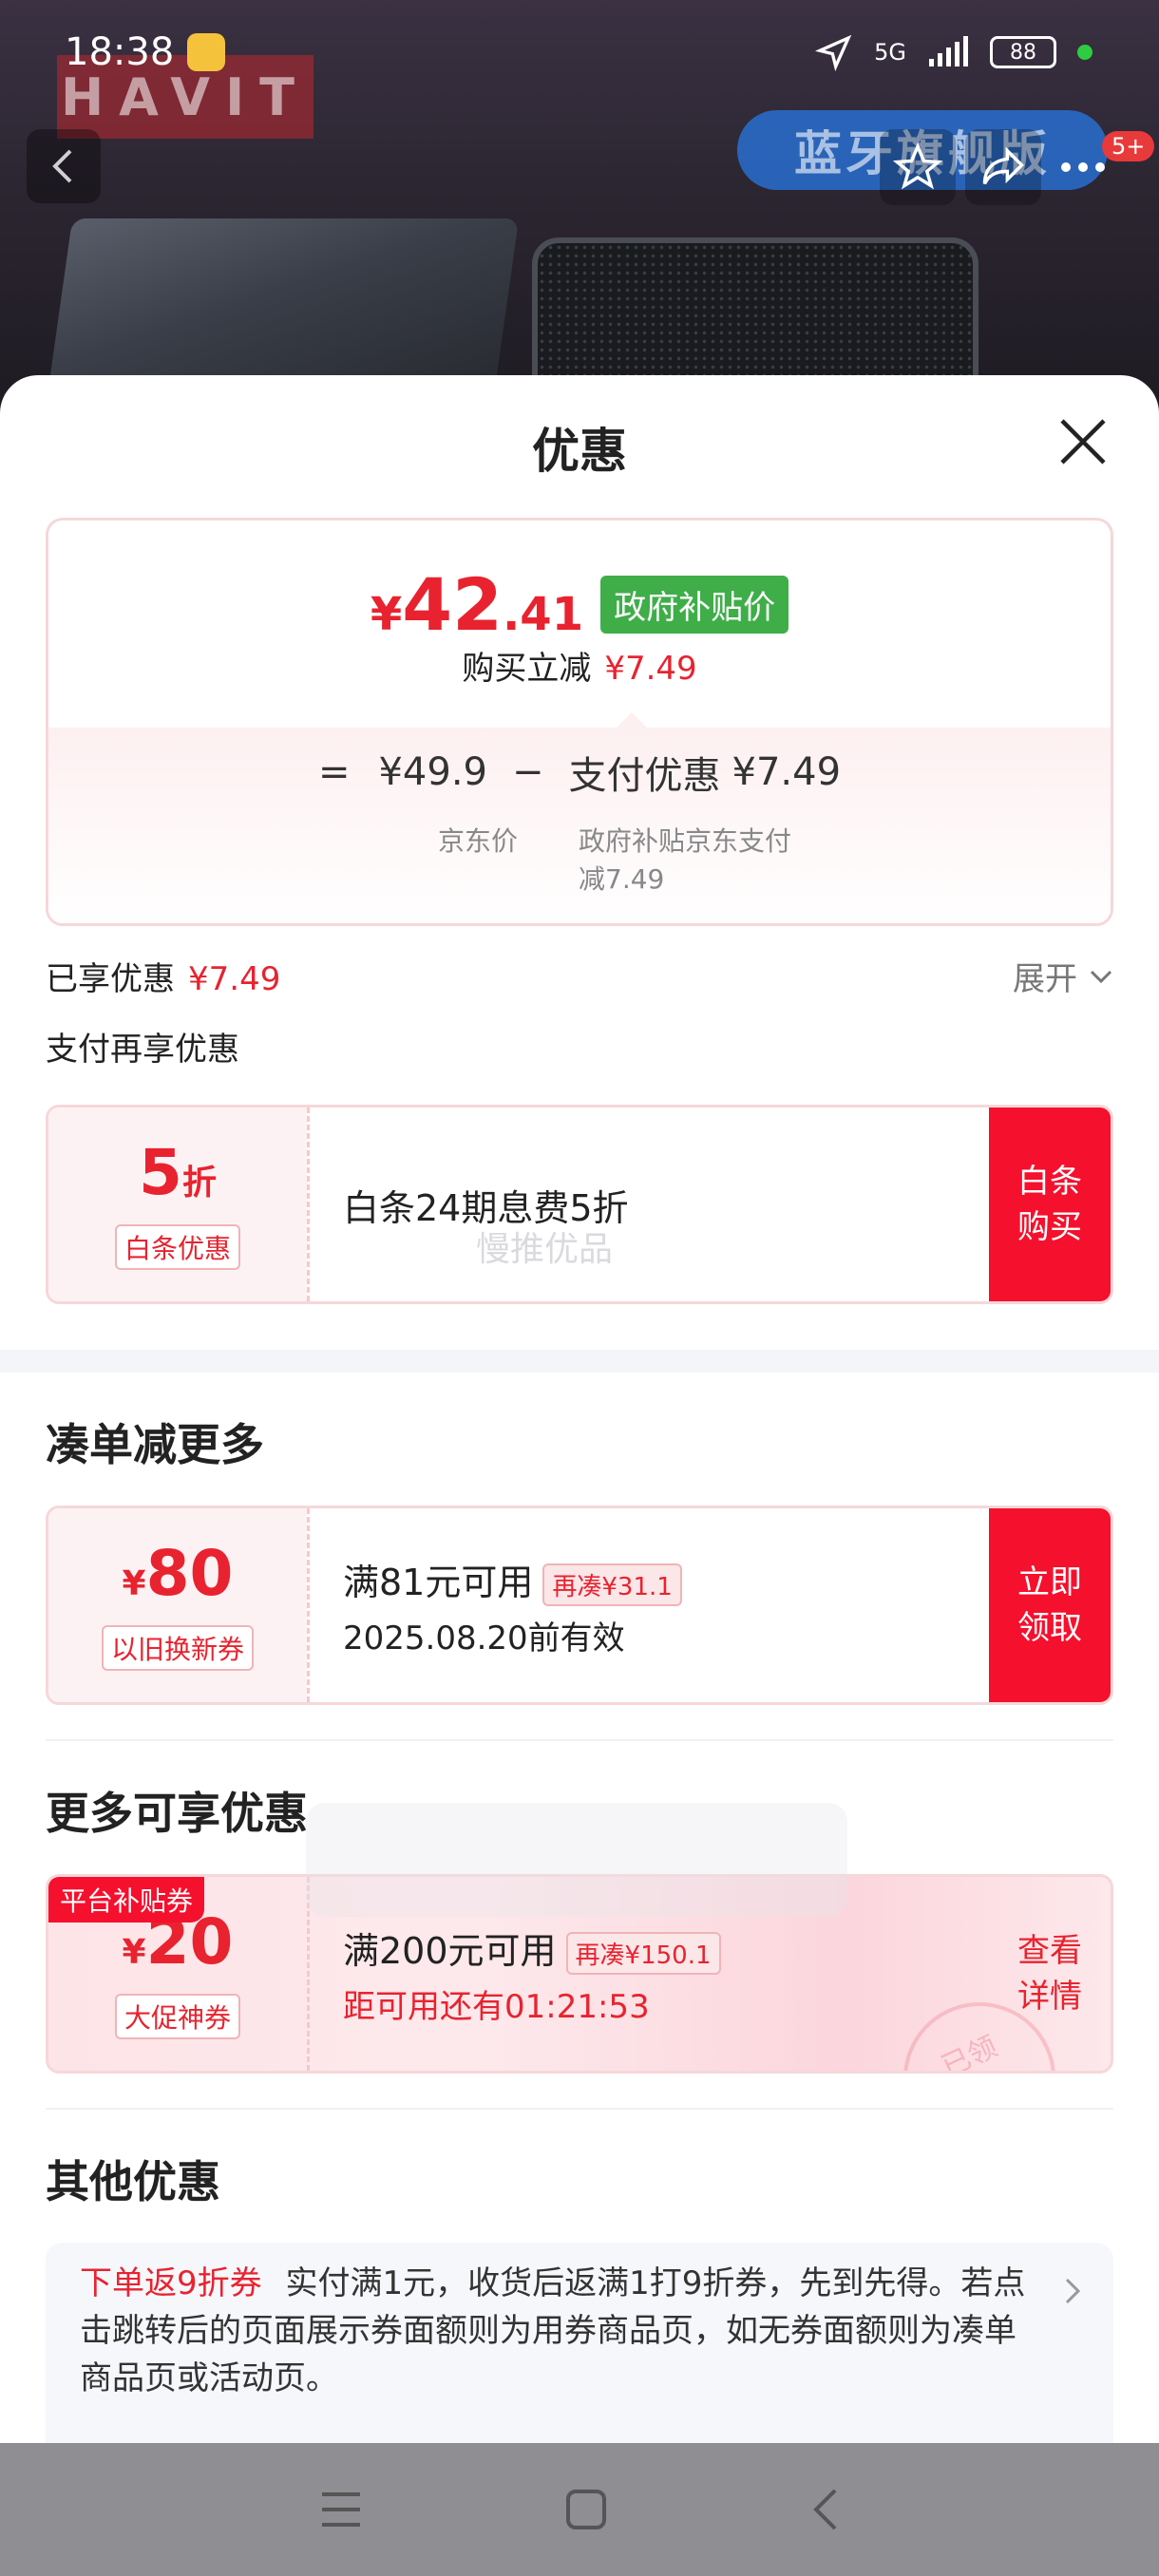 The height and width of the screenshot is (2576, 1159). I want to click on chevron-down-icon, so click(1101, 976).